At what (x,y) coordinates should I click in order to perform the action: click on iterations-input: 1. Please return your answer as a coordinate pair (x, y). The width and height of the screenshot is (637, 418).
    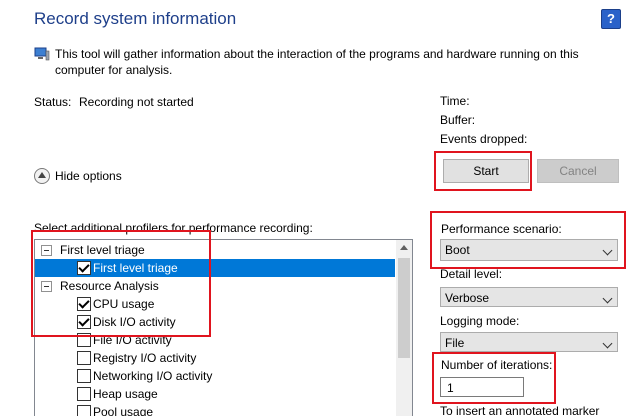
    Looking at the image, I should click on (482, 387).